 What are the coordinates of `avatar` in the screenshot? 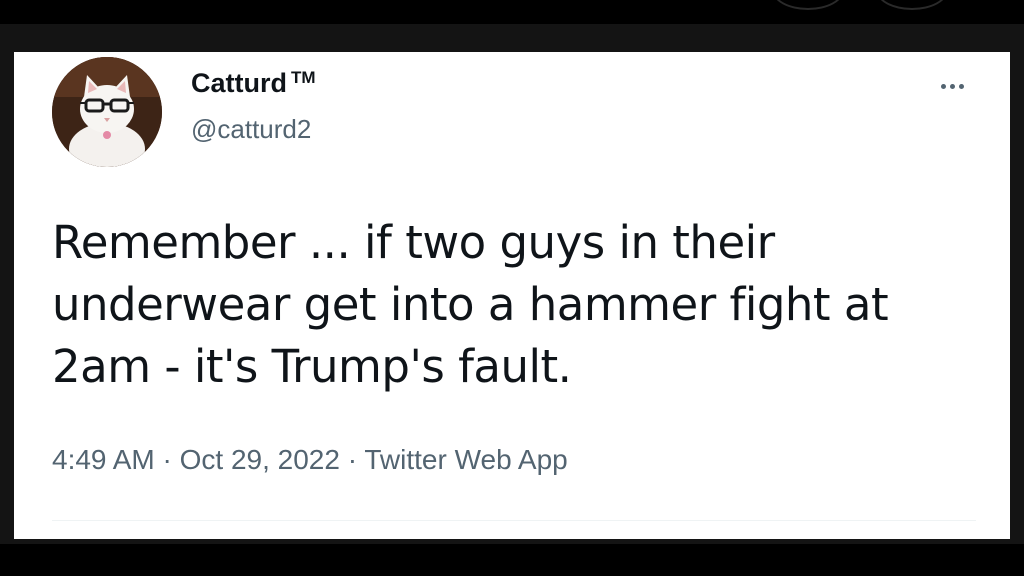 It's located at (107, 112).